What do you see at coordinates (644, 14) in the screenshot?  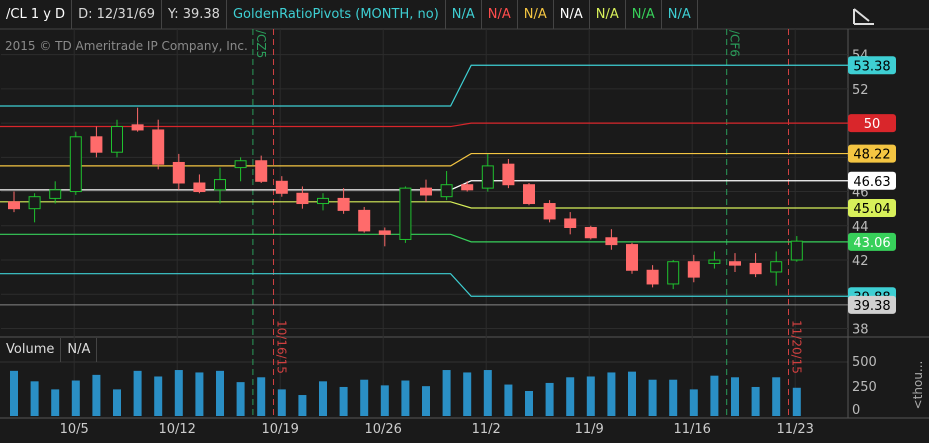 I see `study-value-5: N/A` at bounding box center [644, 14].